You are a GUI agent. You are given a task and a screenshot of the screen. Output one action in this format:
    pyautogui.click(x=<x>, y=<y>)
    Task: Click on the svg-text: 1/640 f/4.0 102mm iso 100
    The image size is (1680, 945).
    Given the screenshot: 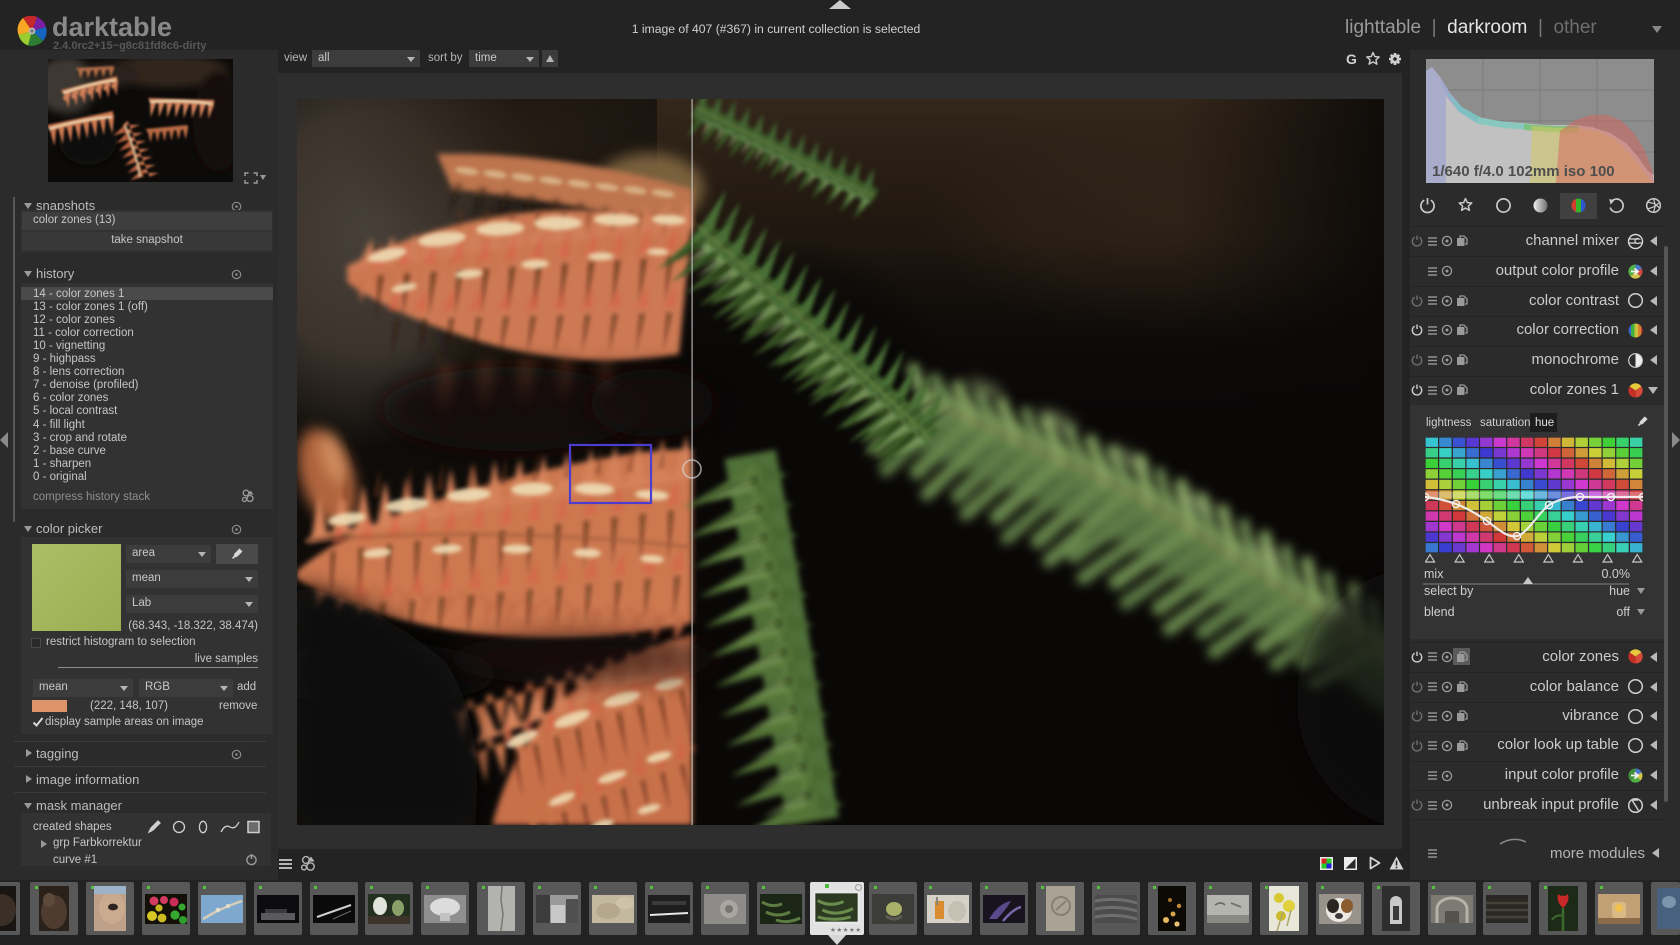 What is the action you would take?
    pyautogui.click(x=1523, y=171)
    